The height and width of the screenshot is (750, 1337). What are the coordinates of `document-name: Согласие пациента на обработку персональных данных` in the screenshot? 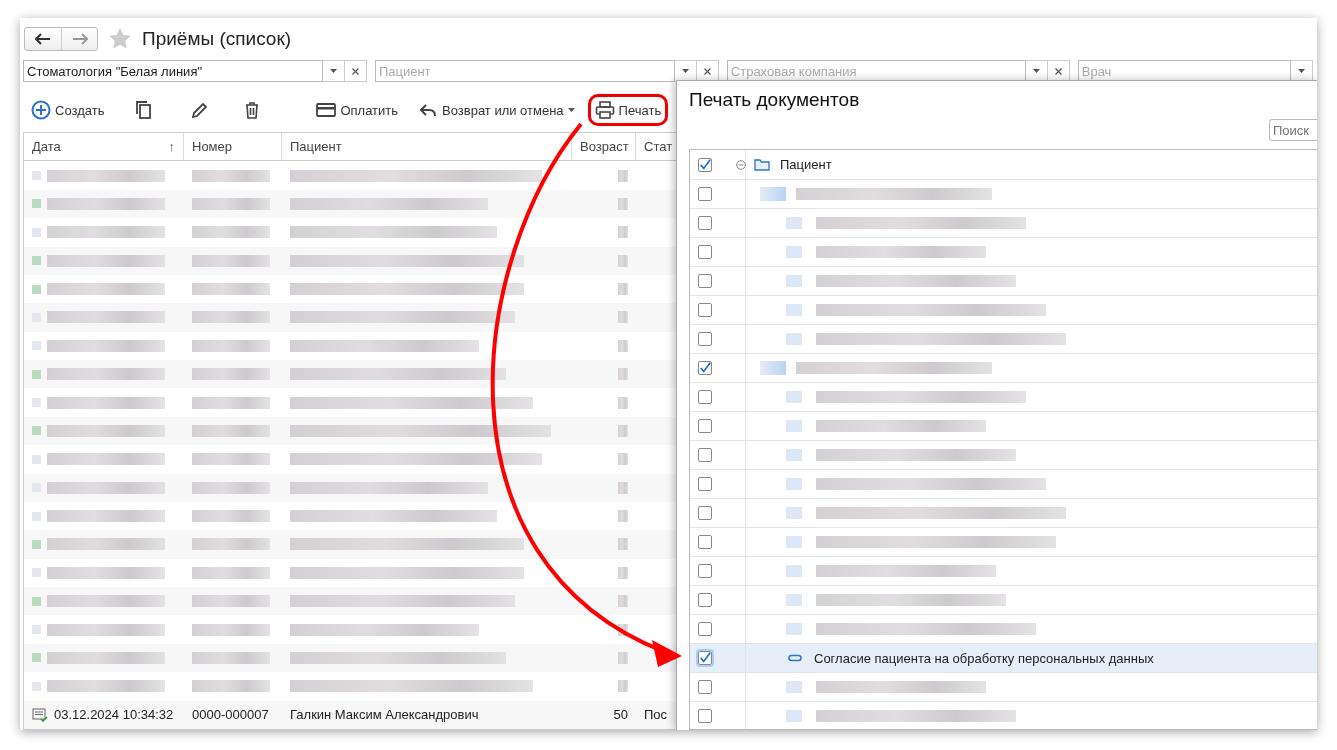 It's located at (984, 658).